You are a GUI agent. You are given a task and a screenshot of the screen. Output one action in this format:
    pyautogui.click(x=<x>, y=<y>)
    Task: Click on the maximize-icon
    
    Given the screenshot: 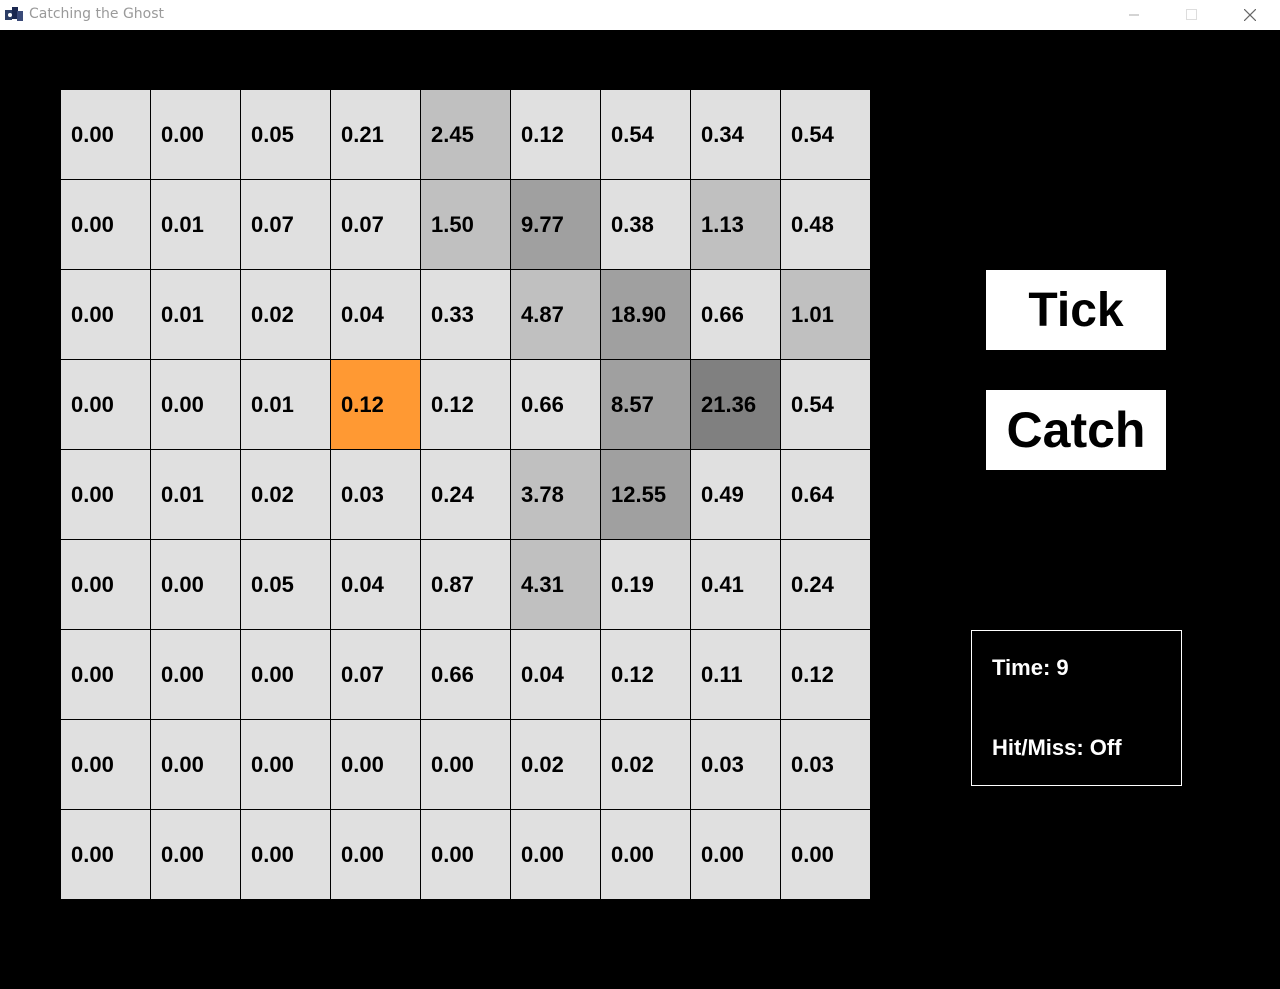 What is the action you would take?
    pyautogui.click(x=1191, y=14)
    